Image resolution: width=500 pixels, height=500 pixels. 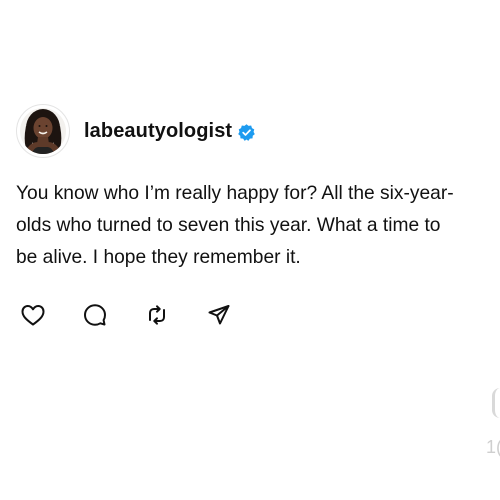 I want to click on comment-bubble-icon, so click(x=95, y=315).